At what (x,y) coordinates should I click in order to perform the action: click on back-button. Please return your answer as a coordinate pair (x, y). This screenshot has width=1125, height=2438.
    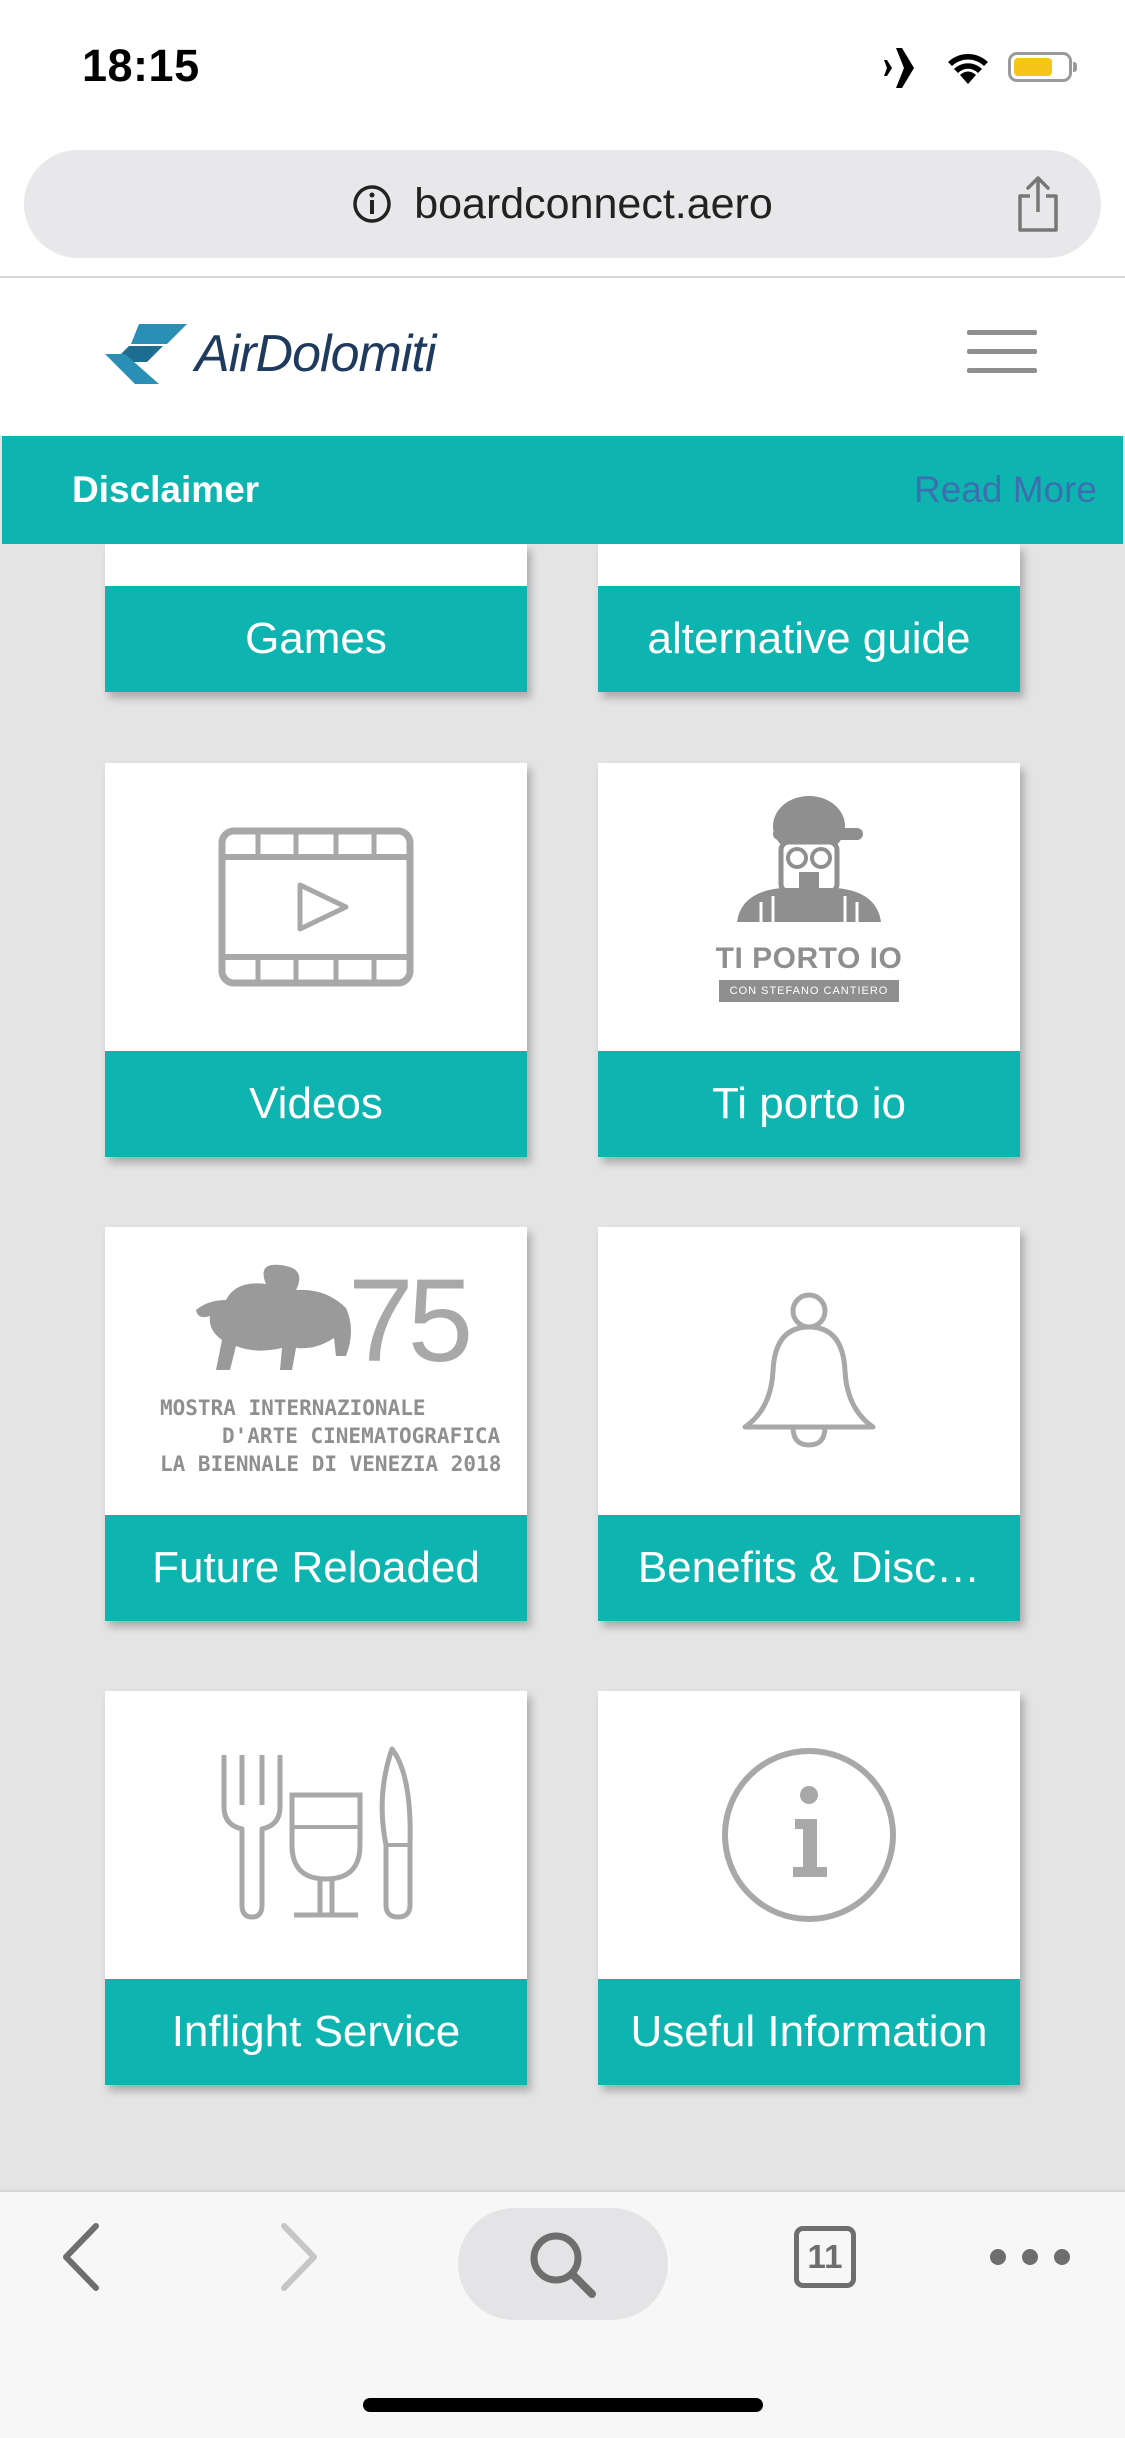
    Looking at the image, I should click on (80, 2257).